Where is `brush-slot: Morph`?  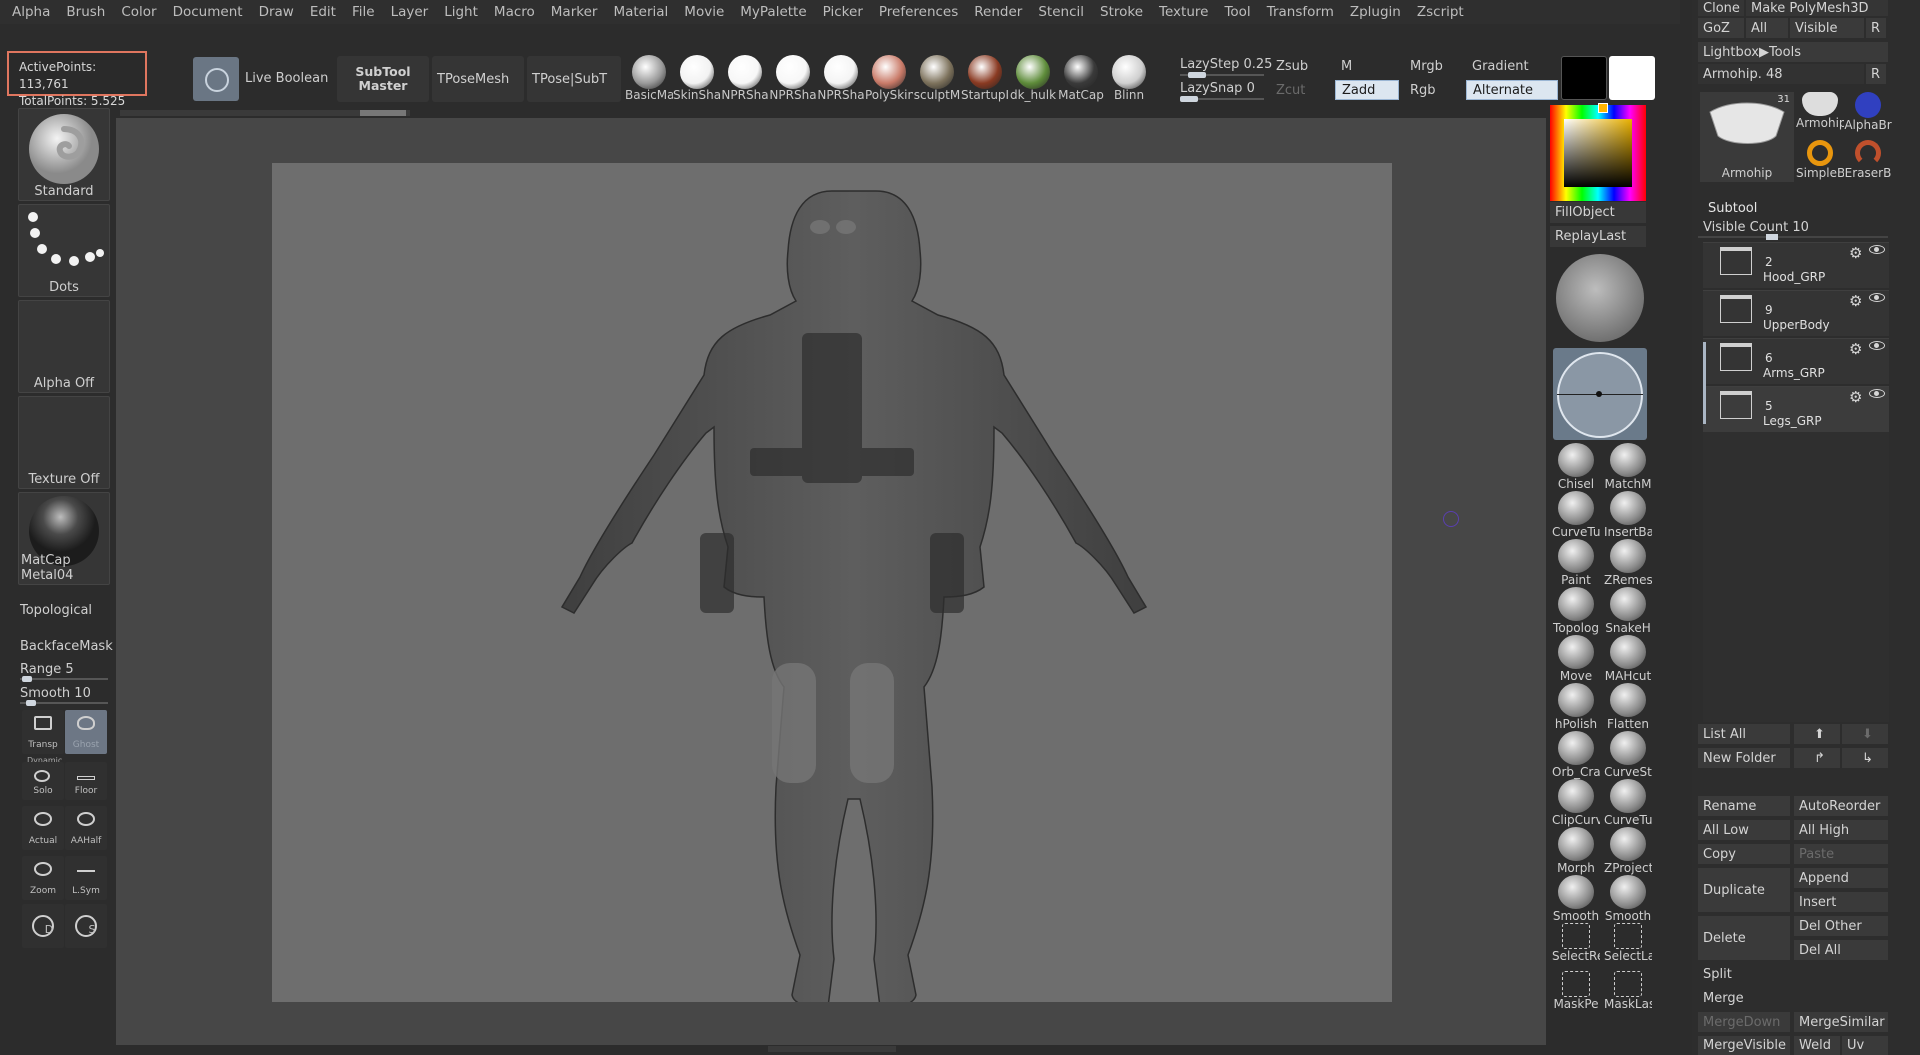
brush-slot: Morph is located at coordinates (1576, 851).